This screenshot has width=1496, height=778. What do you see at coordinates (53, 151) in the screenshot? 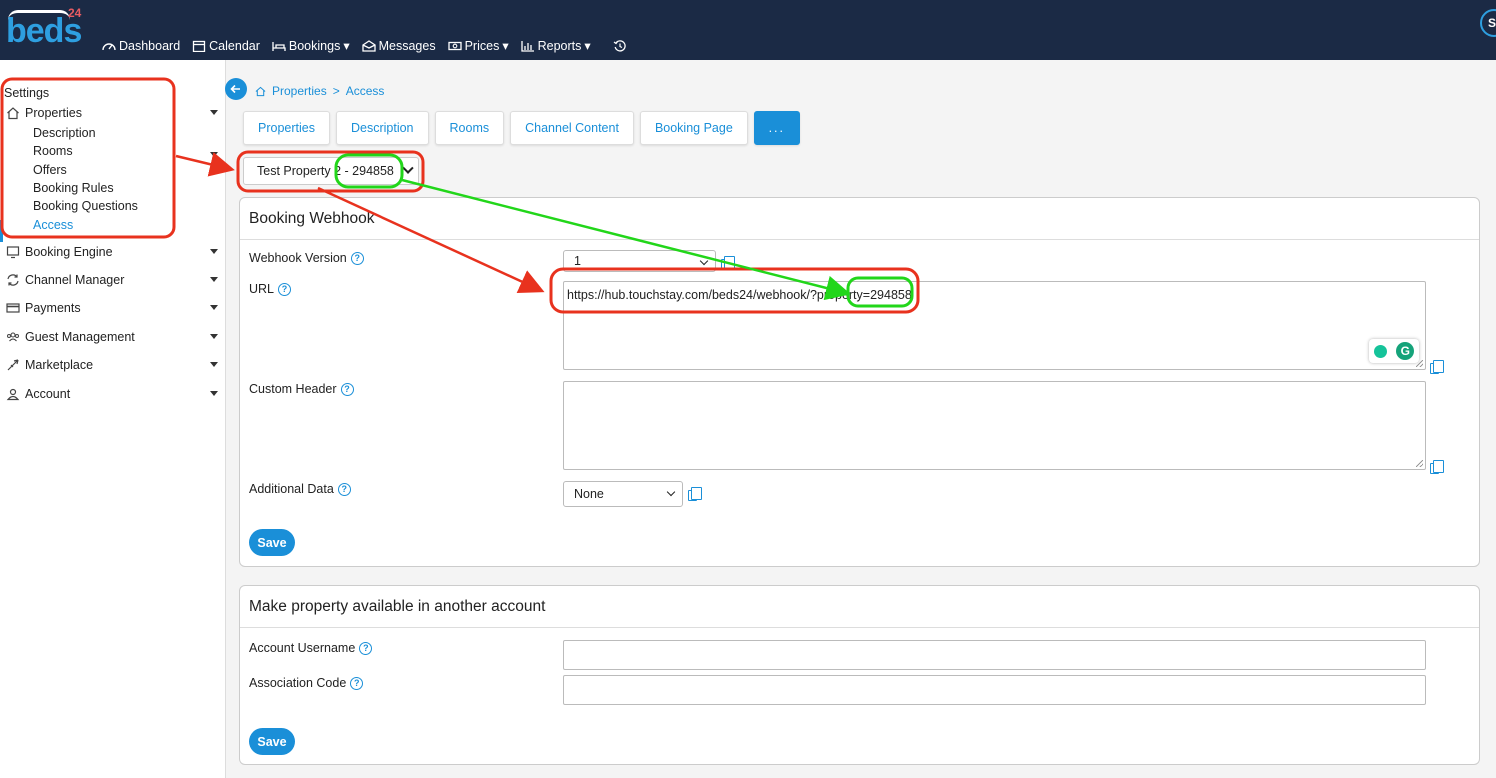
I see `sidebar-subitem-rooms: Rooms` at bounding box center [53, 151].